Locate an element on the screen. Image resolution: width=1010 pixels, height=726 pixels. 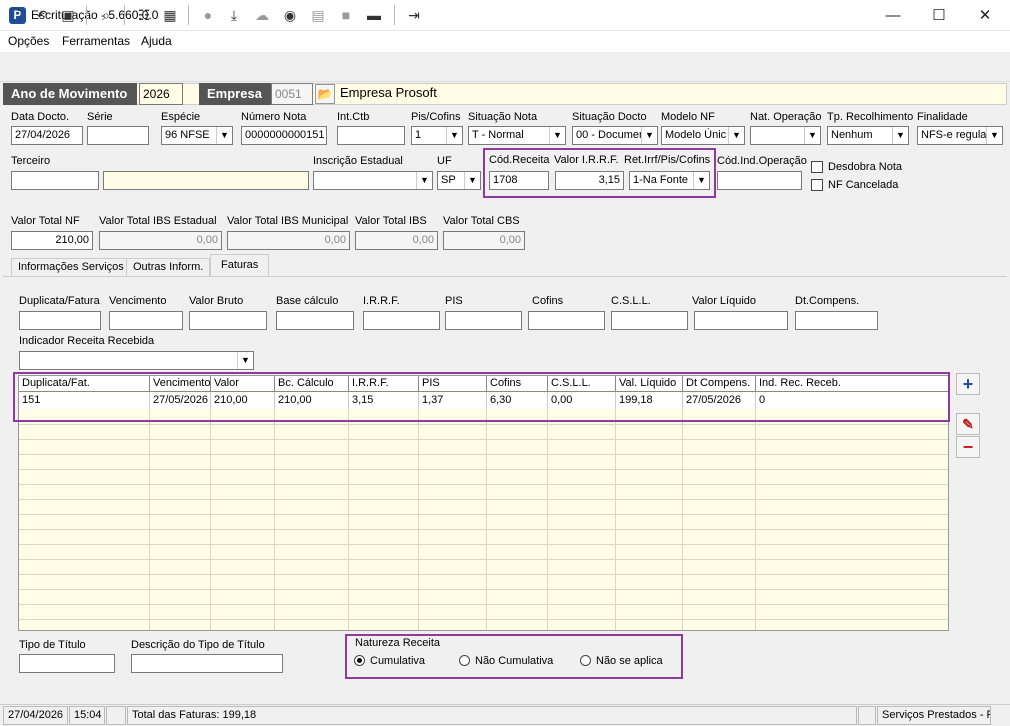
codrec-label: Cód.Receita is located at coordinates (519, 160).